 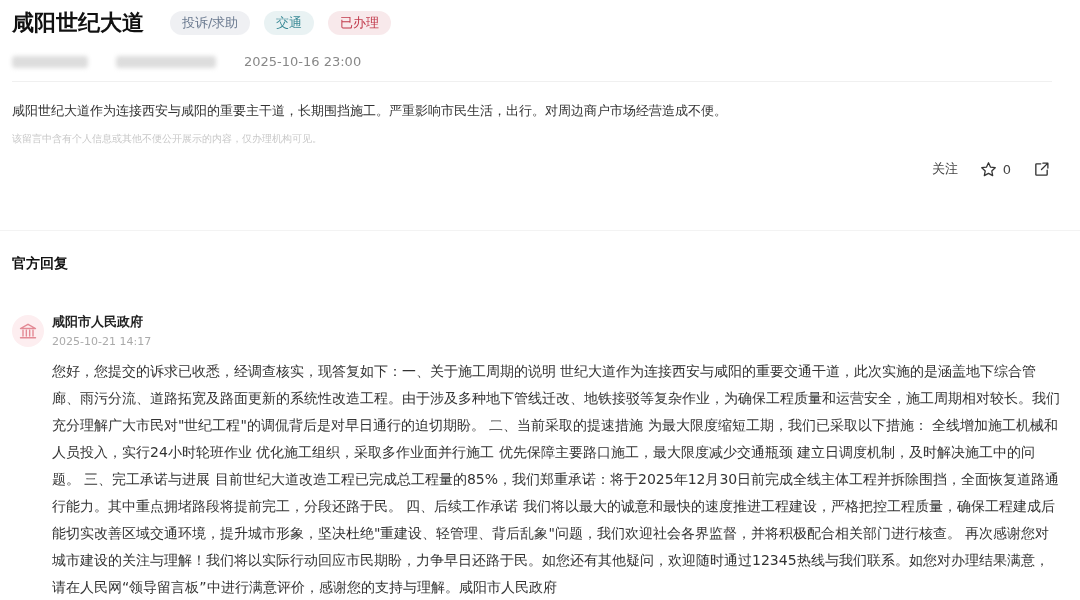 I want to click on section-heading: 官方回复, so click(x=40, y=264).